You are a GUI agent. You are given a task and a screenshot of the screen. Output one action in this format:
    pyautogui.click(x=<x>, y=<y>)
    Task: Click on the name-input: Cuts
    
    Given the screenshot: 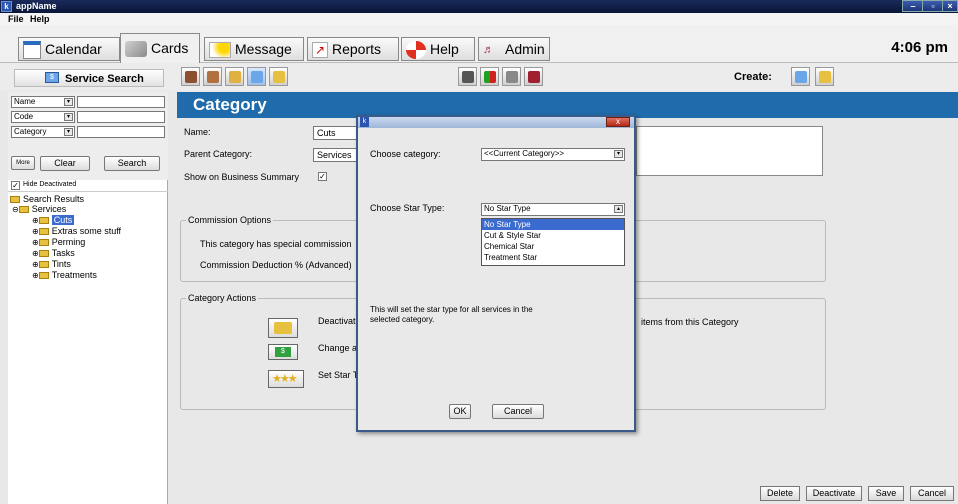 What is the action you would take?
    pyautogui.click(x=335, y=133)
    